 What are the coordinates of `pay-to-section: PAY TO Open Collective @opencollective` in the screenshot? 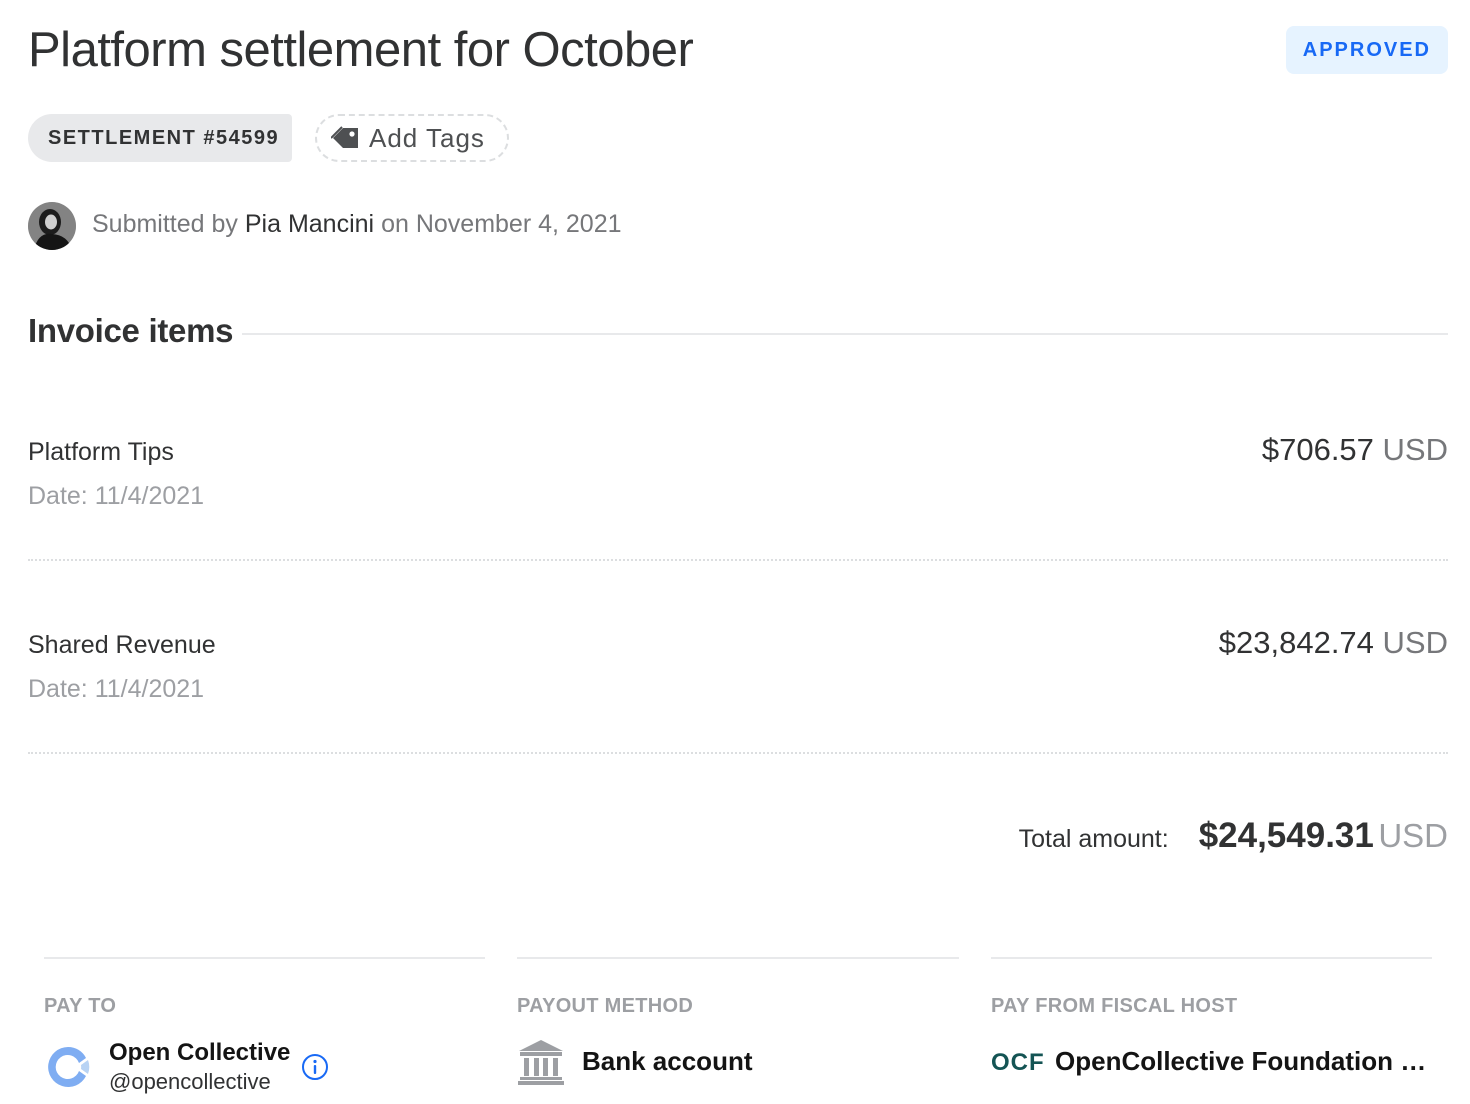 It's located at (264, 1030).